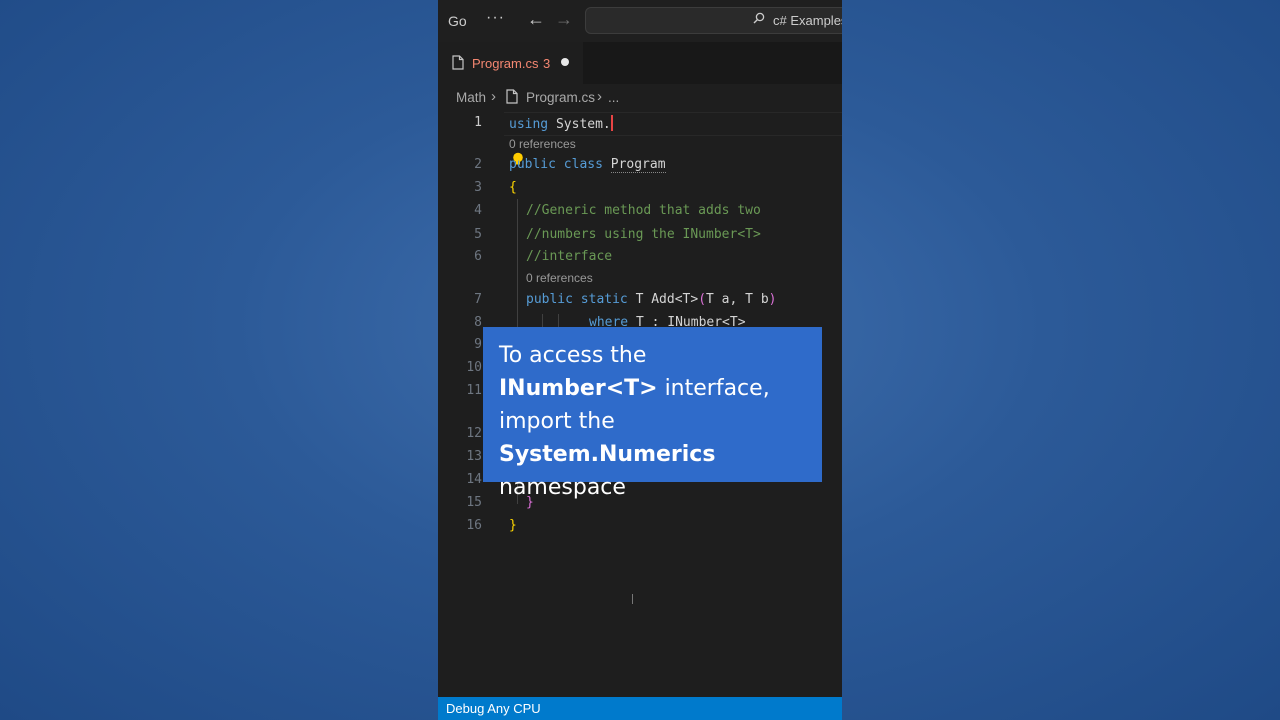 The width and height of the screenshot is (1280, 720). I want to click on search-icon, so click(759, 18).